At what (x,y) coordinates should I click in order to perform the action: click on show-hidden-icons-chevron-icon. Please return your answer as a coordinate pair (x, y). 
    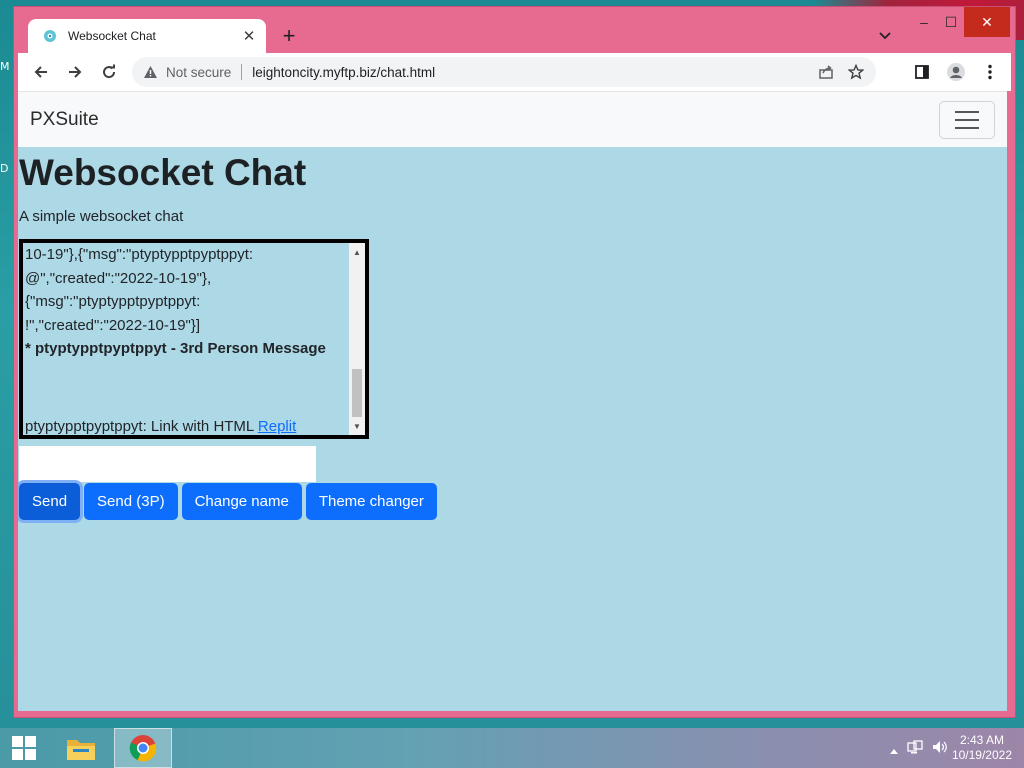
    Looking at the image, I should click on (894, 750).